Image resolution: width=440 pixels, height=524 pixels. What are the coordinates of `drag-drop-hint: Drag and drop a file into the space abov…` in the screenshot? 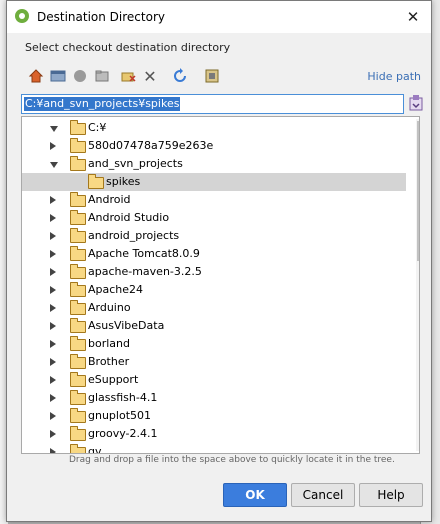 It's located at (232, 460).